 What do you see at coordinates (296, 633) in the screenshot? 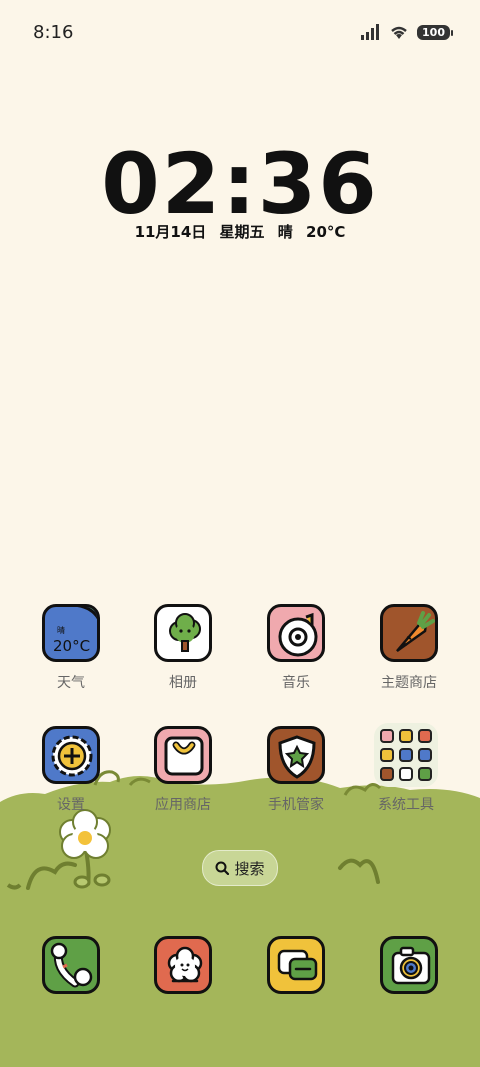
I see `music-icon` at bounding box center [296, 633].